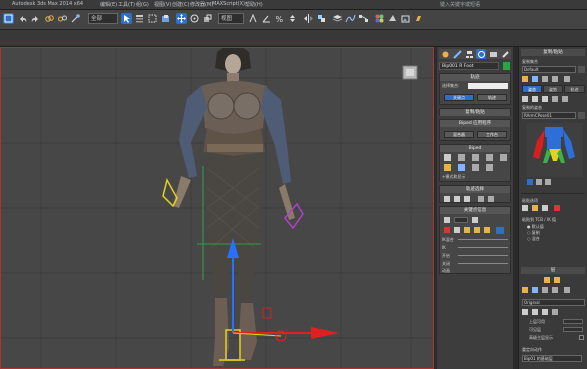 The height and width of the screenshot is (369, 587). Describe the element at coordinates (165, 18) in the screenshot. I see `window-crossing-icon` at that location.